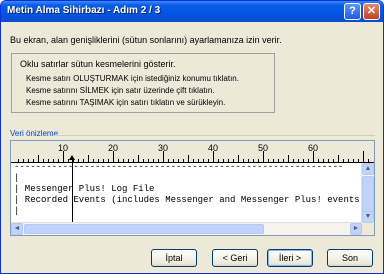 This screenshot has height=274, width=384. What do you see at coordinates (356, 229) in the screenshot?
I see `scroll-right-icon: ►` at bounding box center [356, 229].